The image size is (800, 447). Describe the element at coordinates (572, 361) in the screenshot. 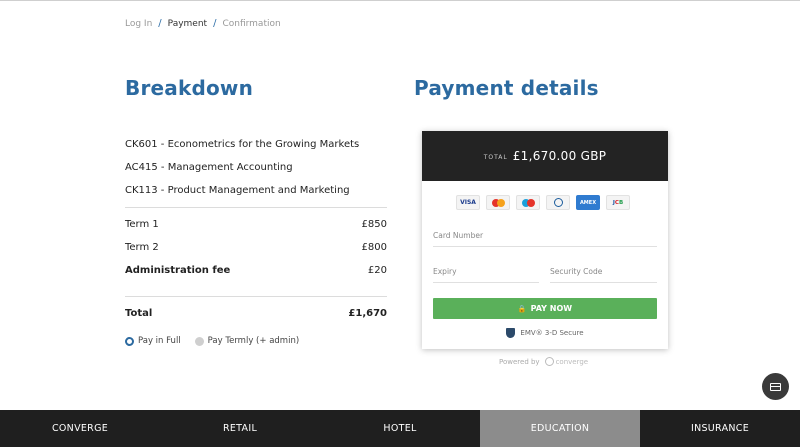

I see `converge-logo-text: converge` at that location.